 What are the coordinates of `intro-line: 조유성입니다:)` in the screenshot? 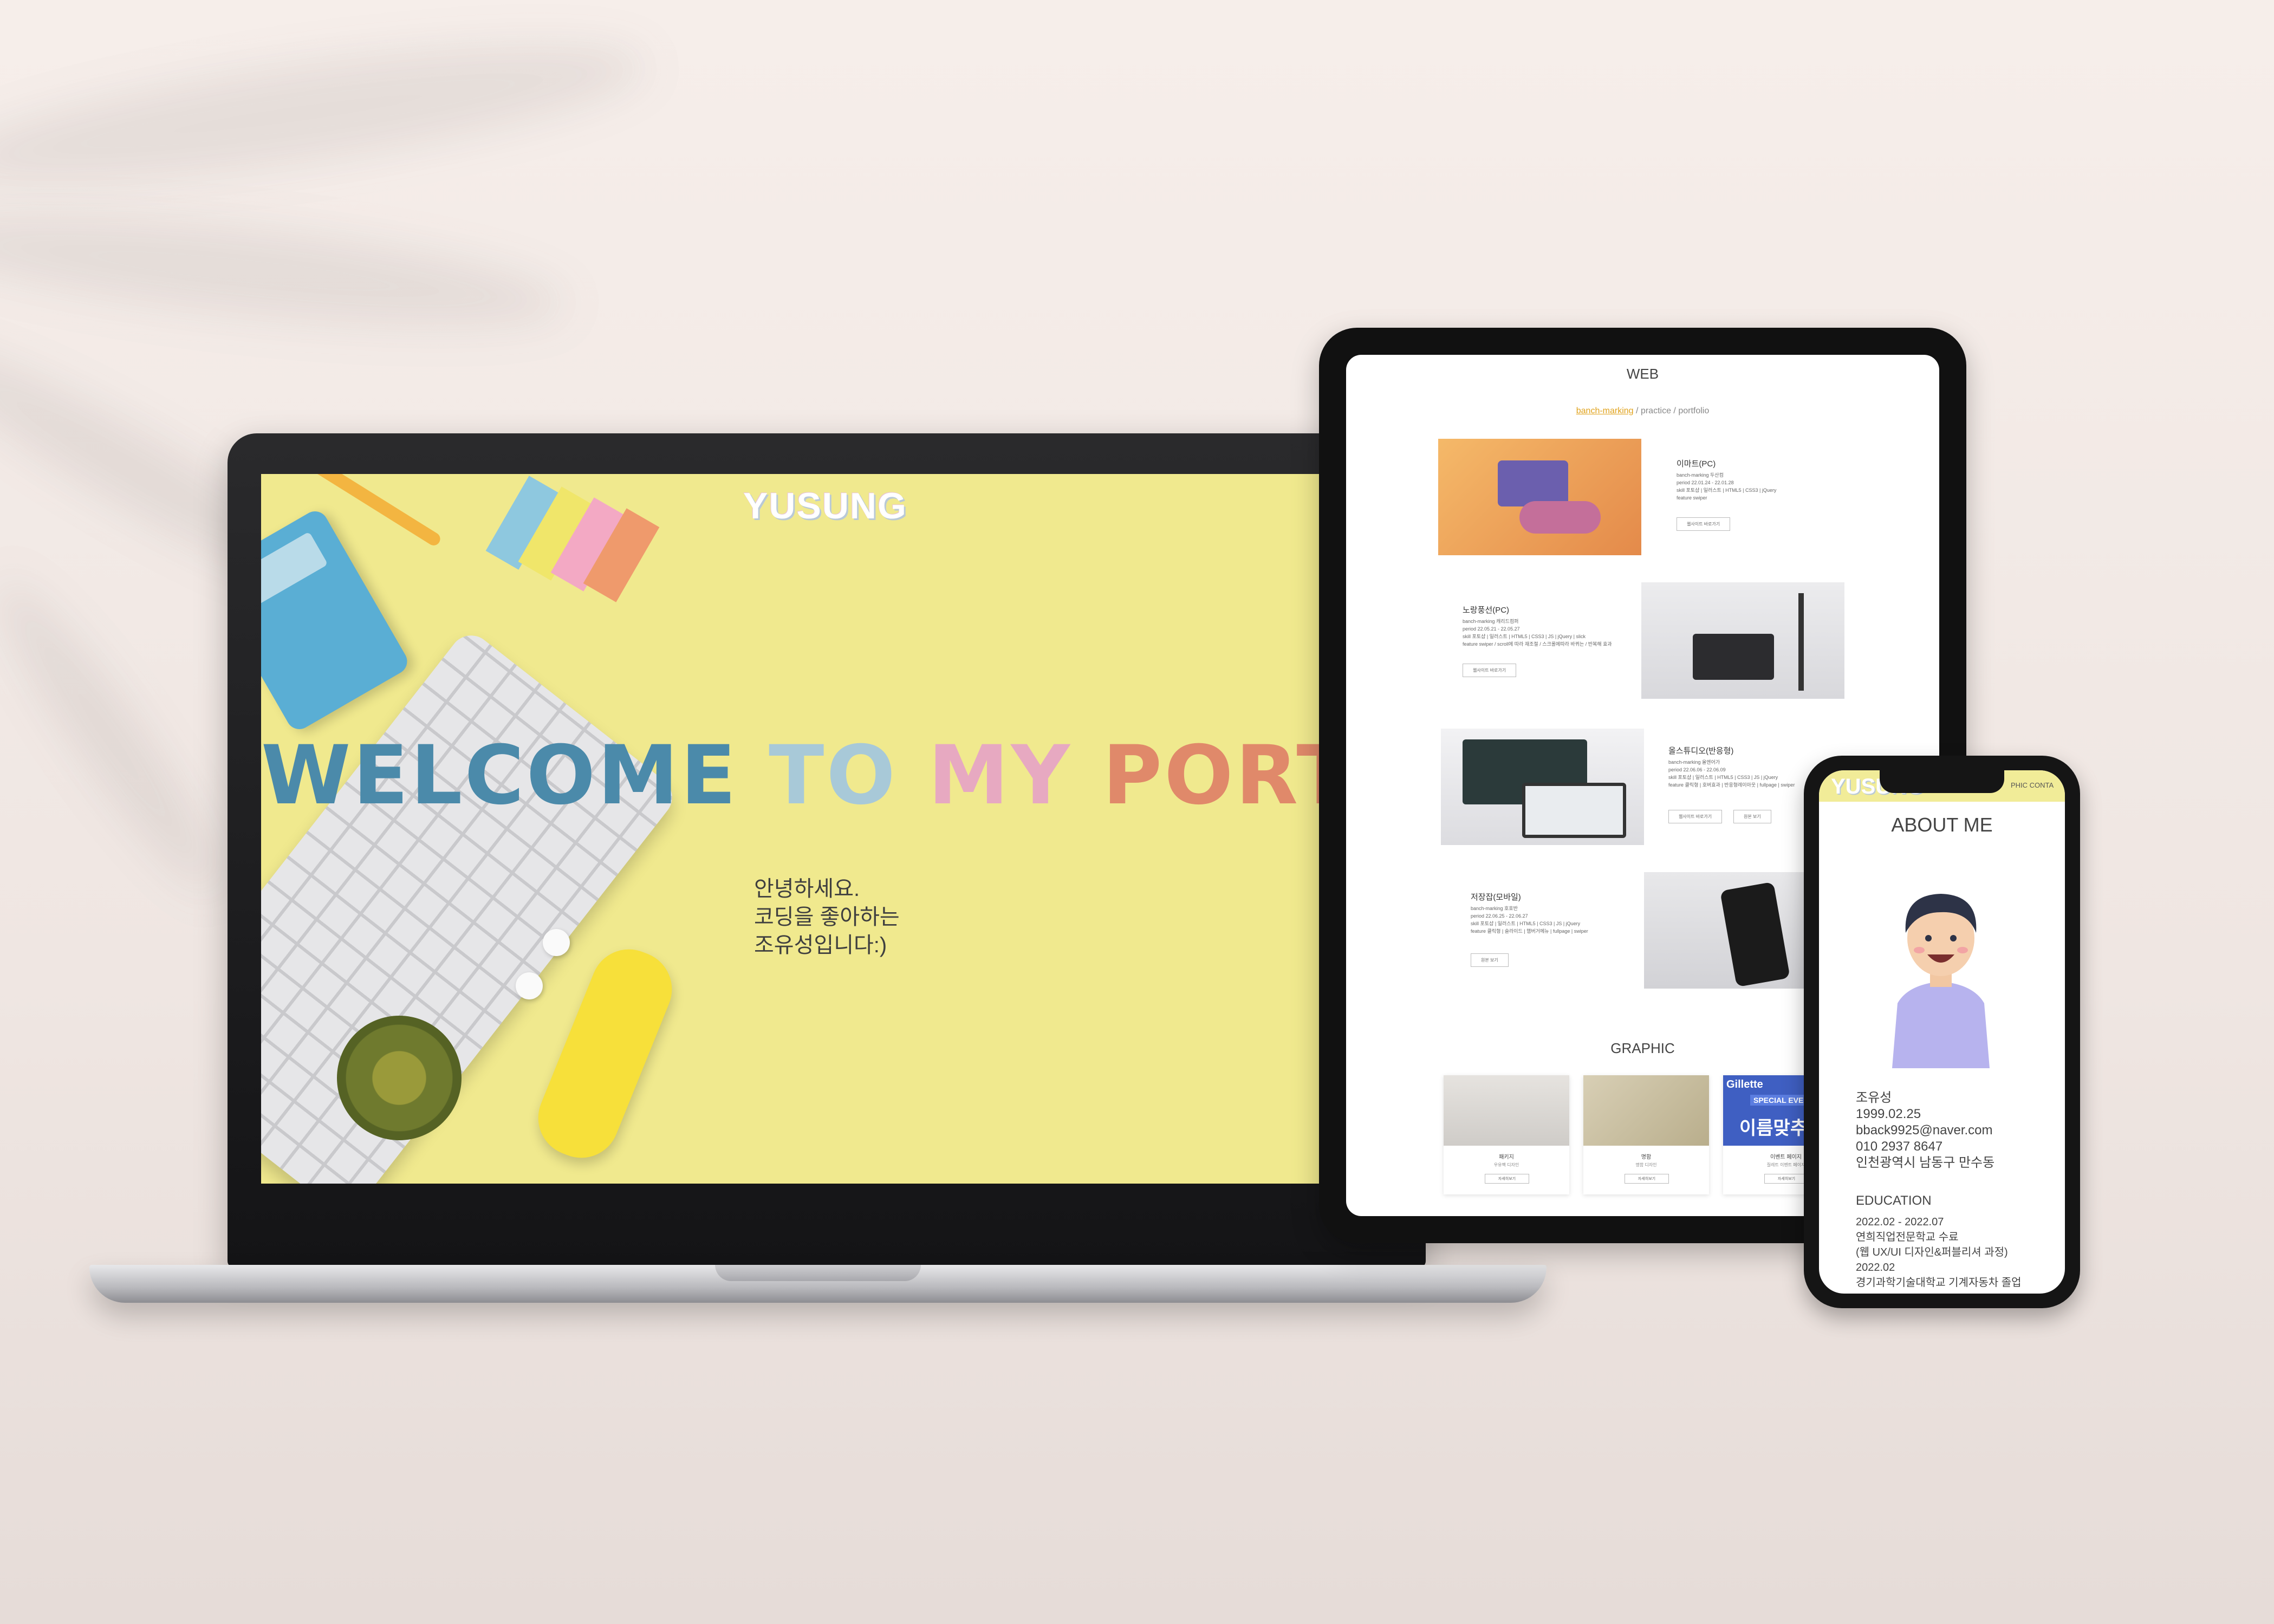 It's located at (820, 945).